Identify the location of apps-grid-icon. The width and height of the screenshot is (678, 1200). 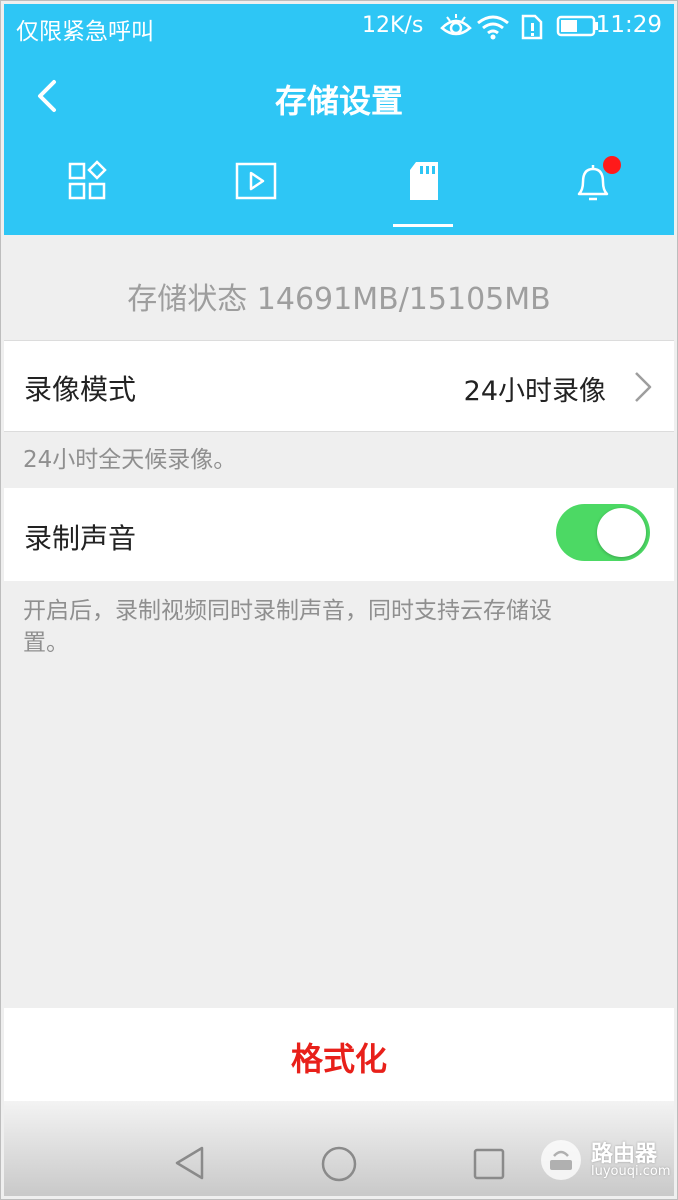
(87, 180).